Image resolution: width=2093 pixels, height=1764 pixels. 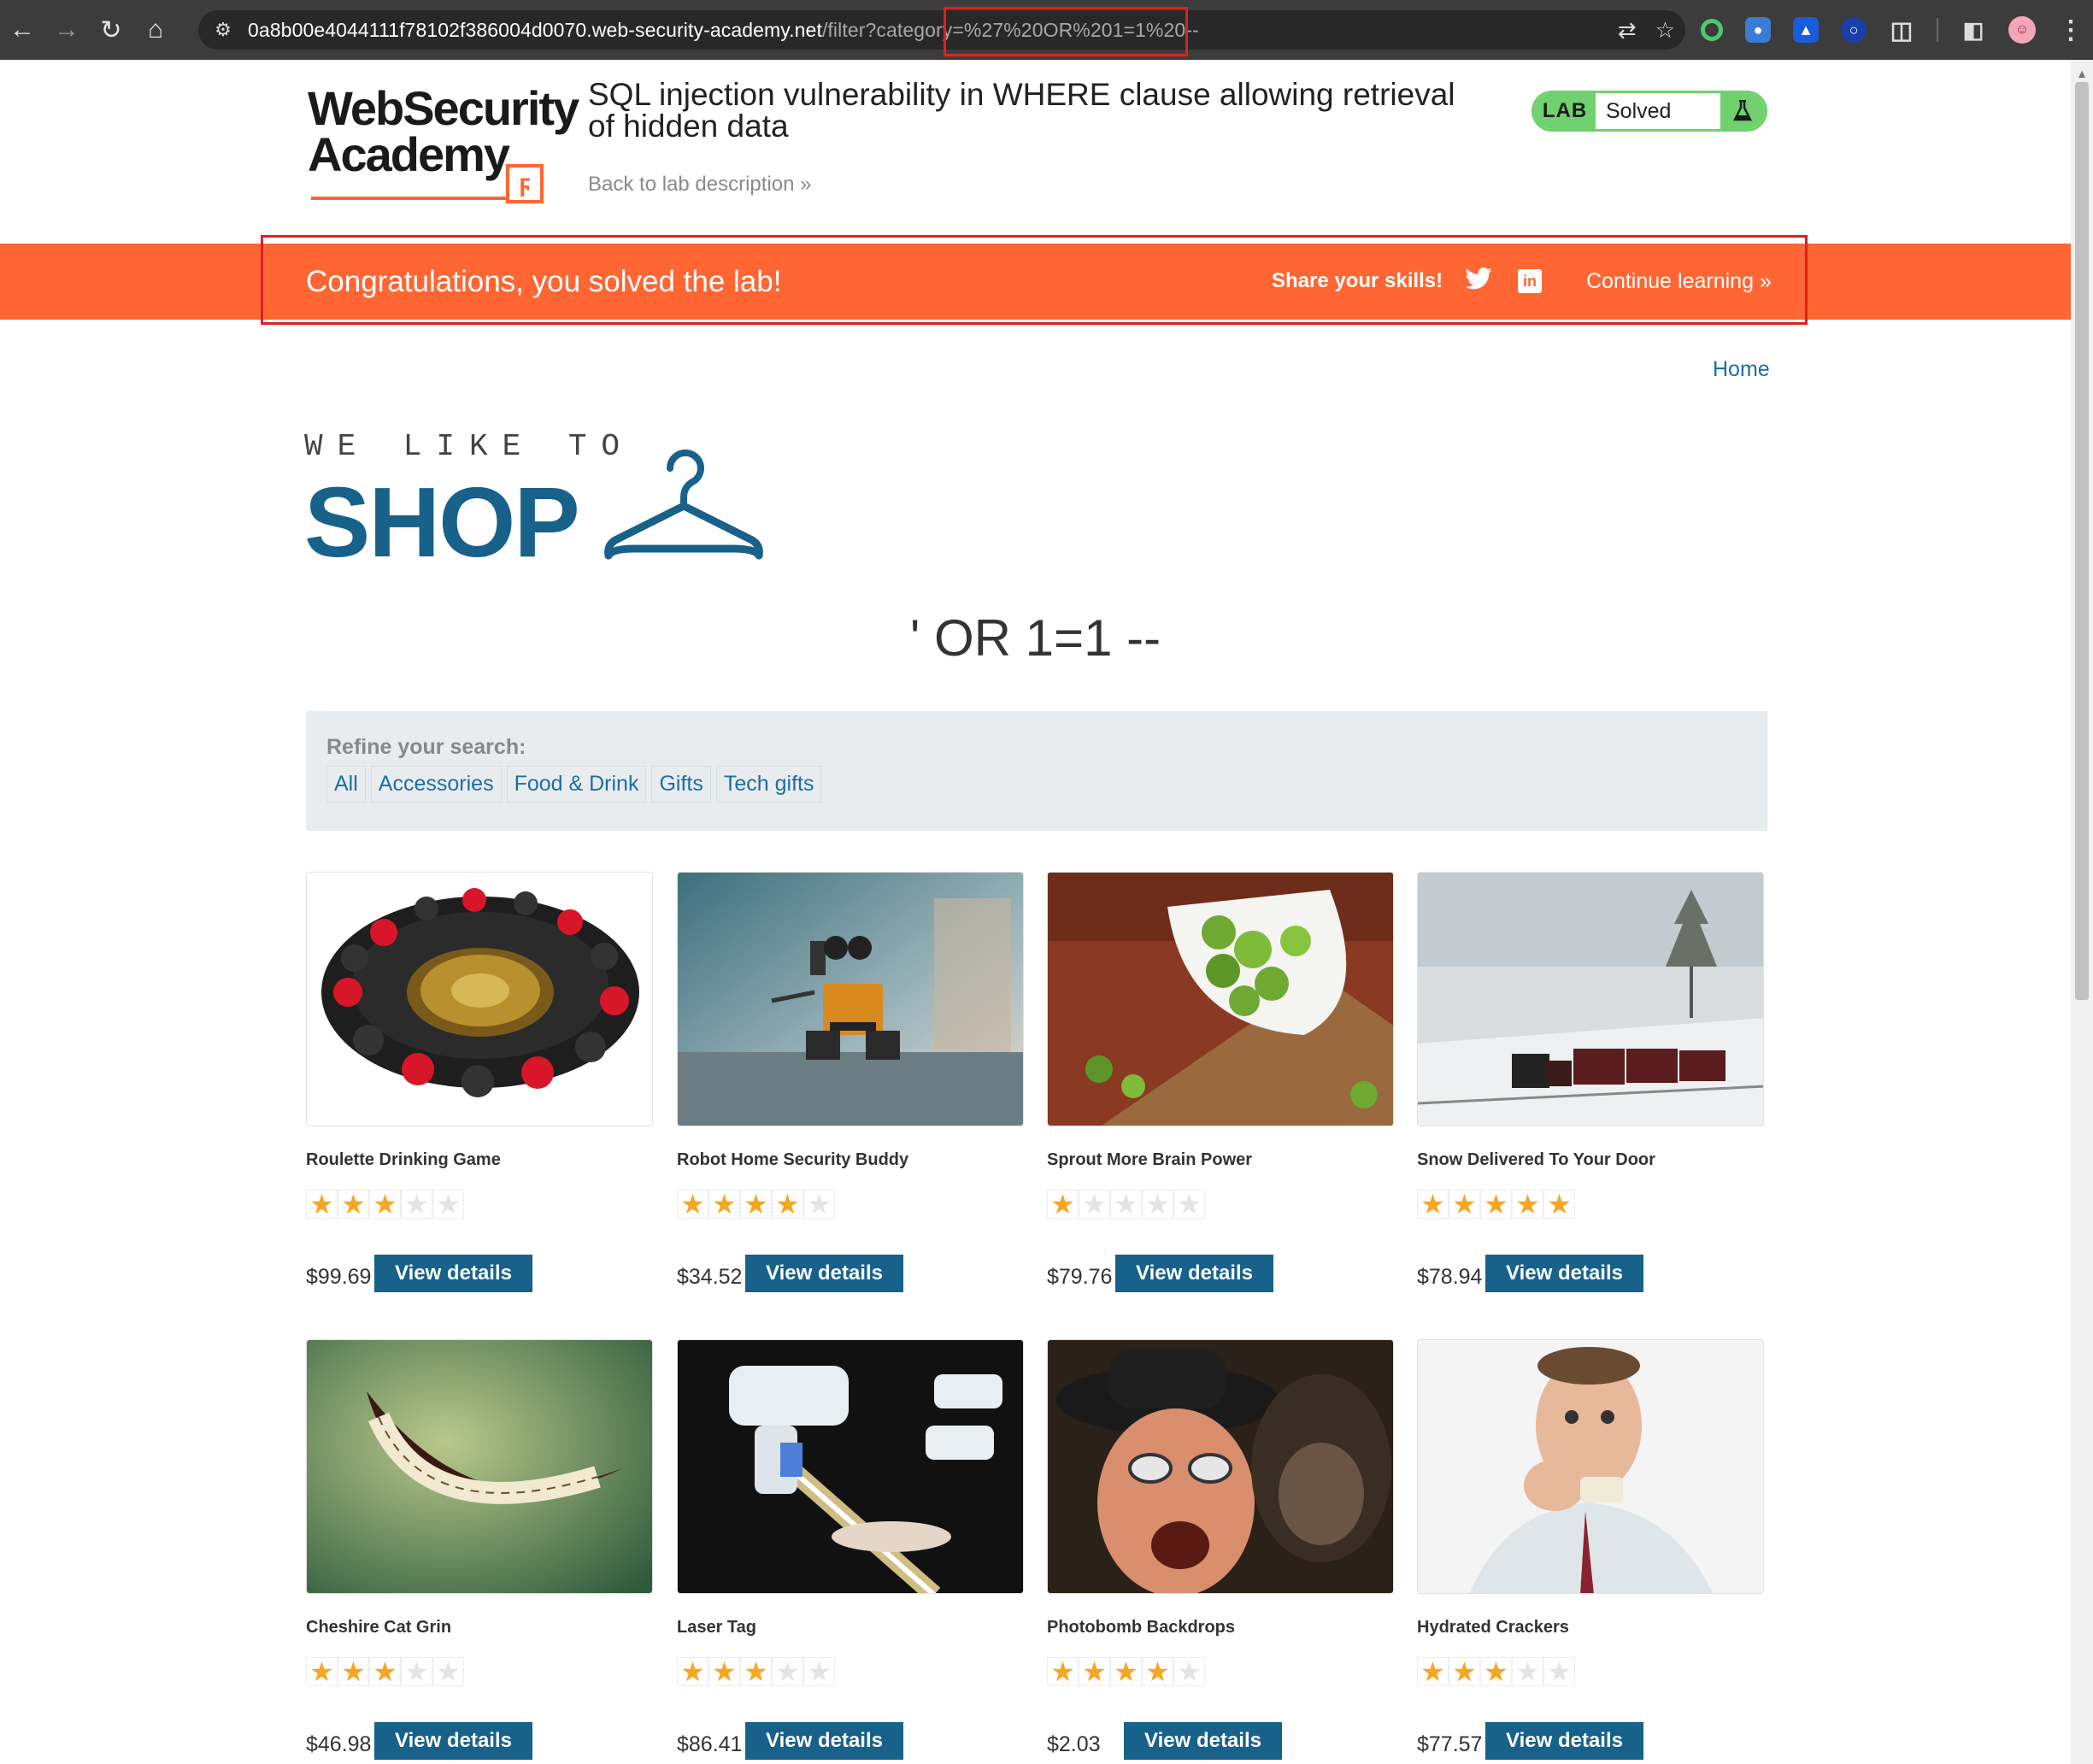 What do you see at coordinates (1741, 369) in the screenshot?
I see `home-link: Home` at bounding box center [1741, 369].